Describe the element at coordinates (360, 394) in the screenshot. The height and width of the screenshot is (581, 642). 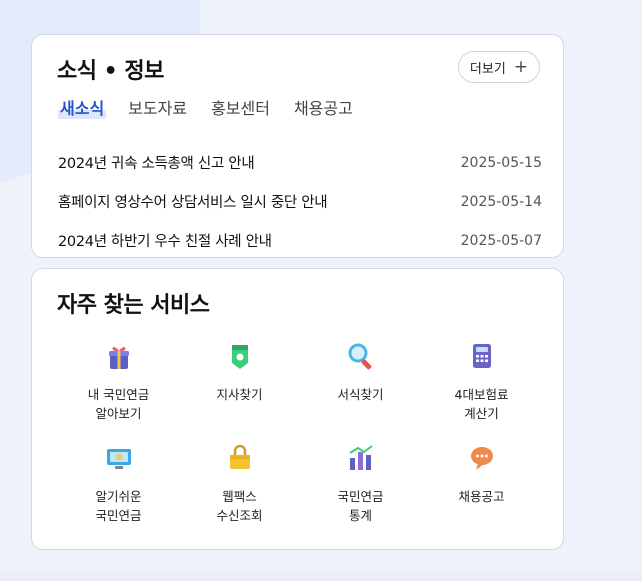
I see `service-label: 서식찾기` at that location.